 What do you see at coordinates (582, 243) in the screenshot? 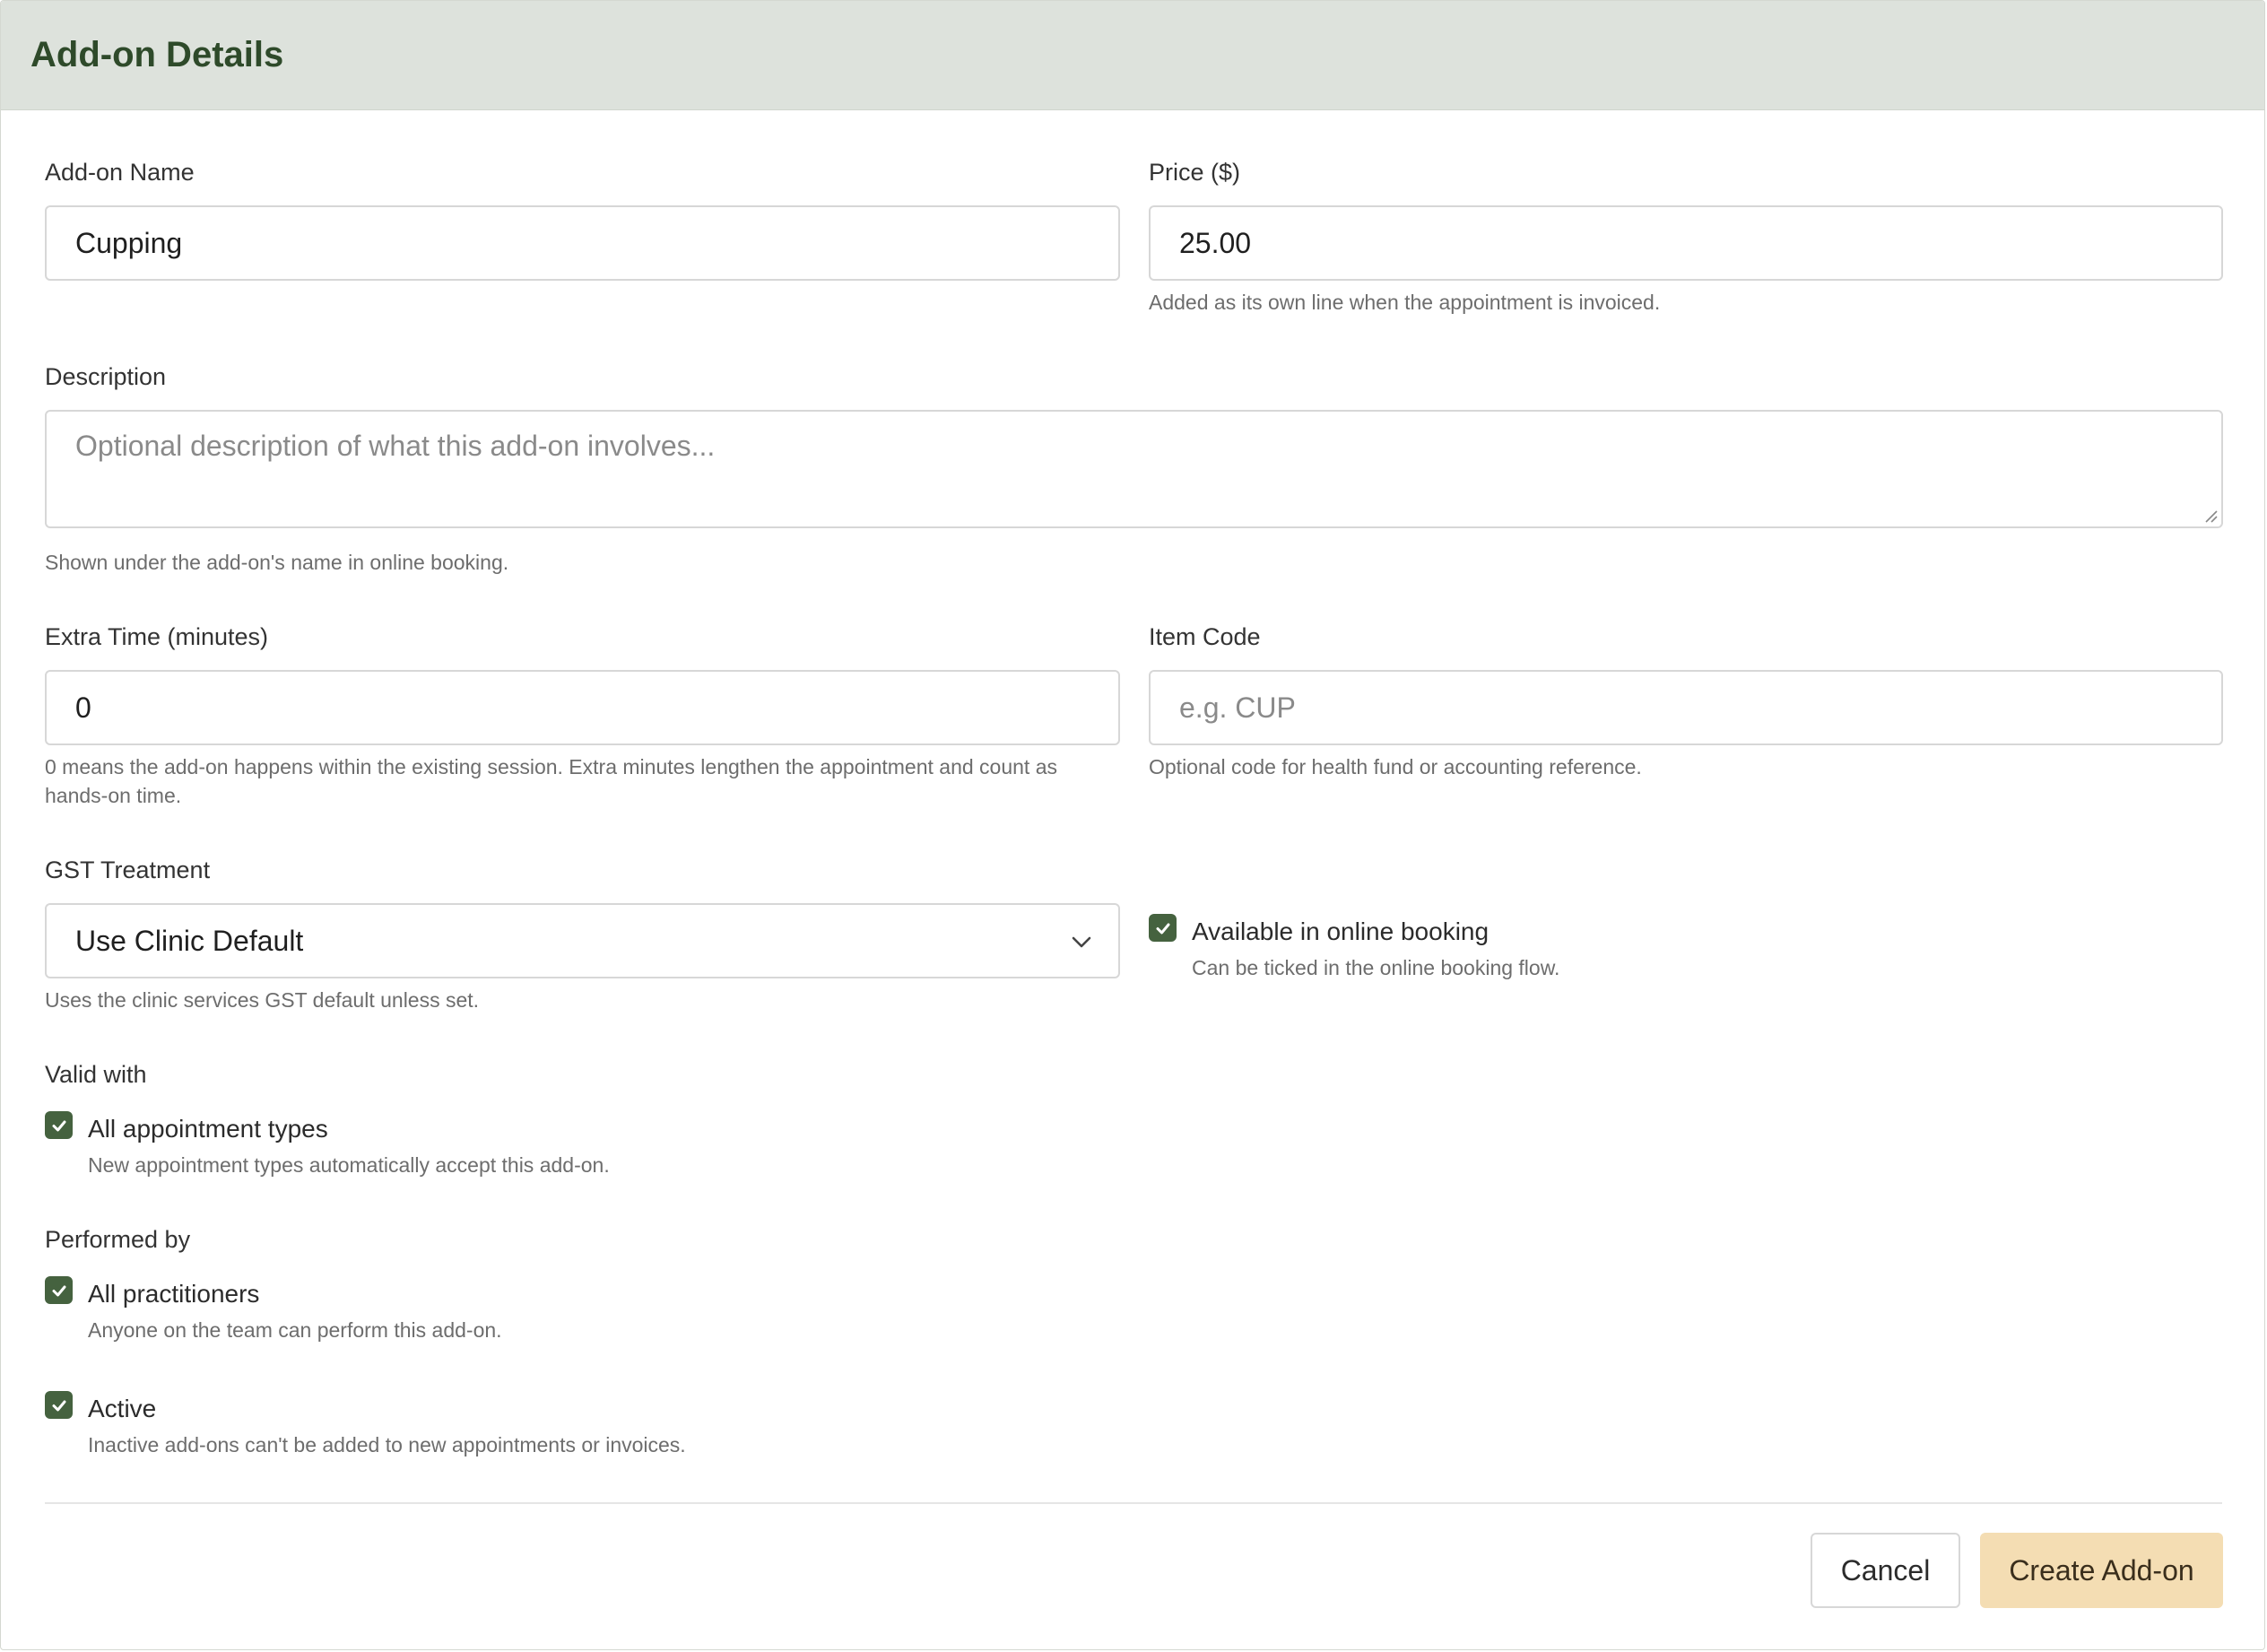
I see `name-input: Cupping` at bounding box center [582, 243].